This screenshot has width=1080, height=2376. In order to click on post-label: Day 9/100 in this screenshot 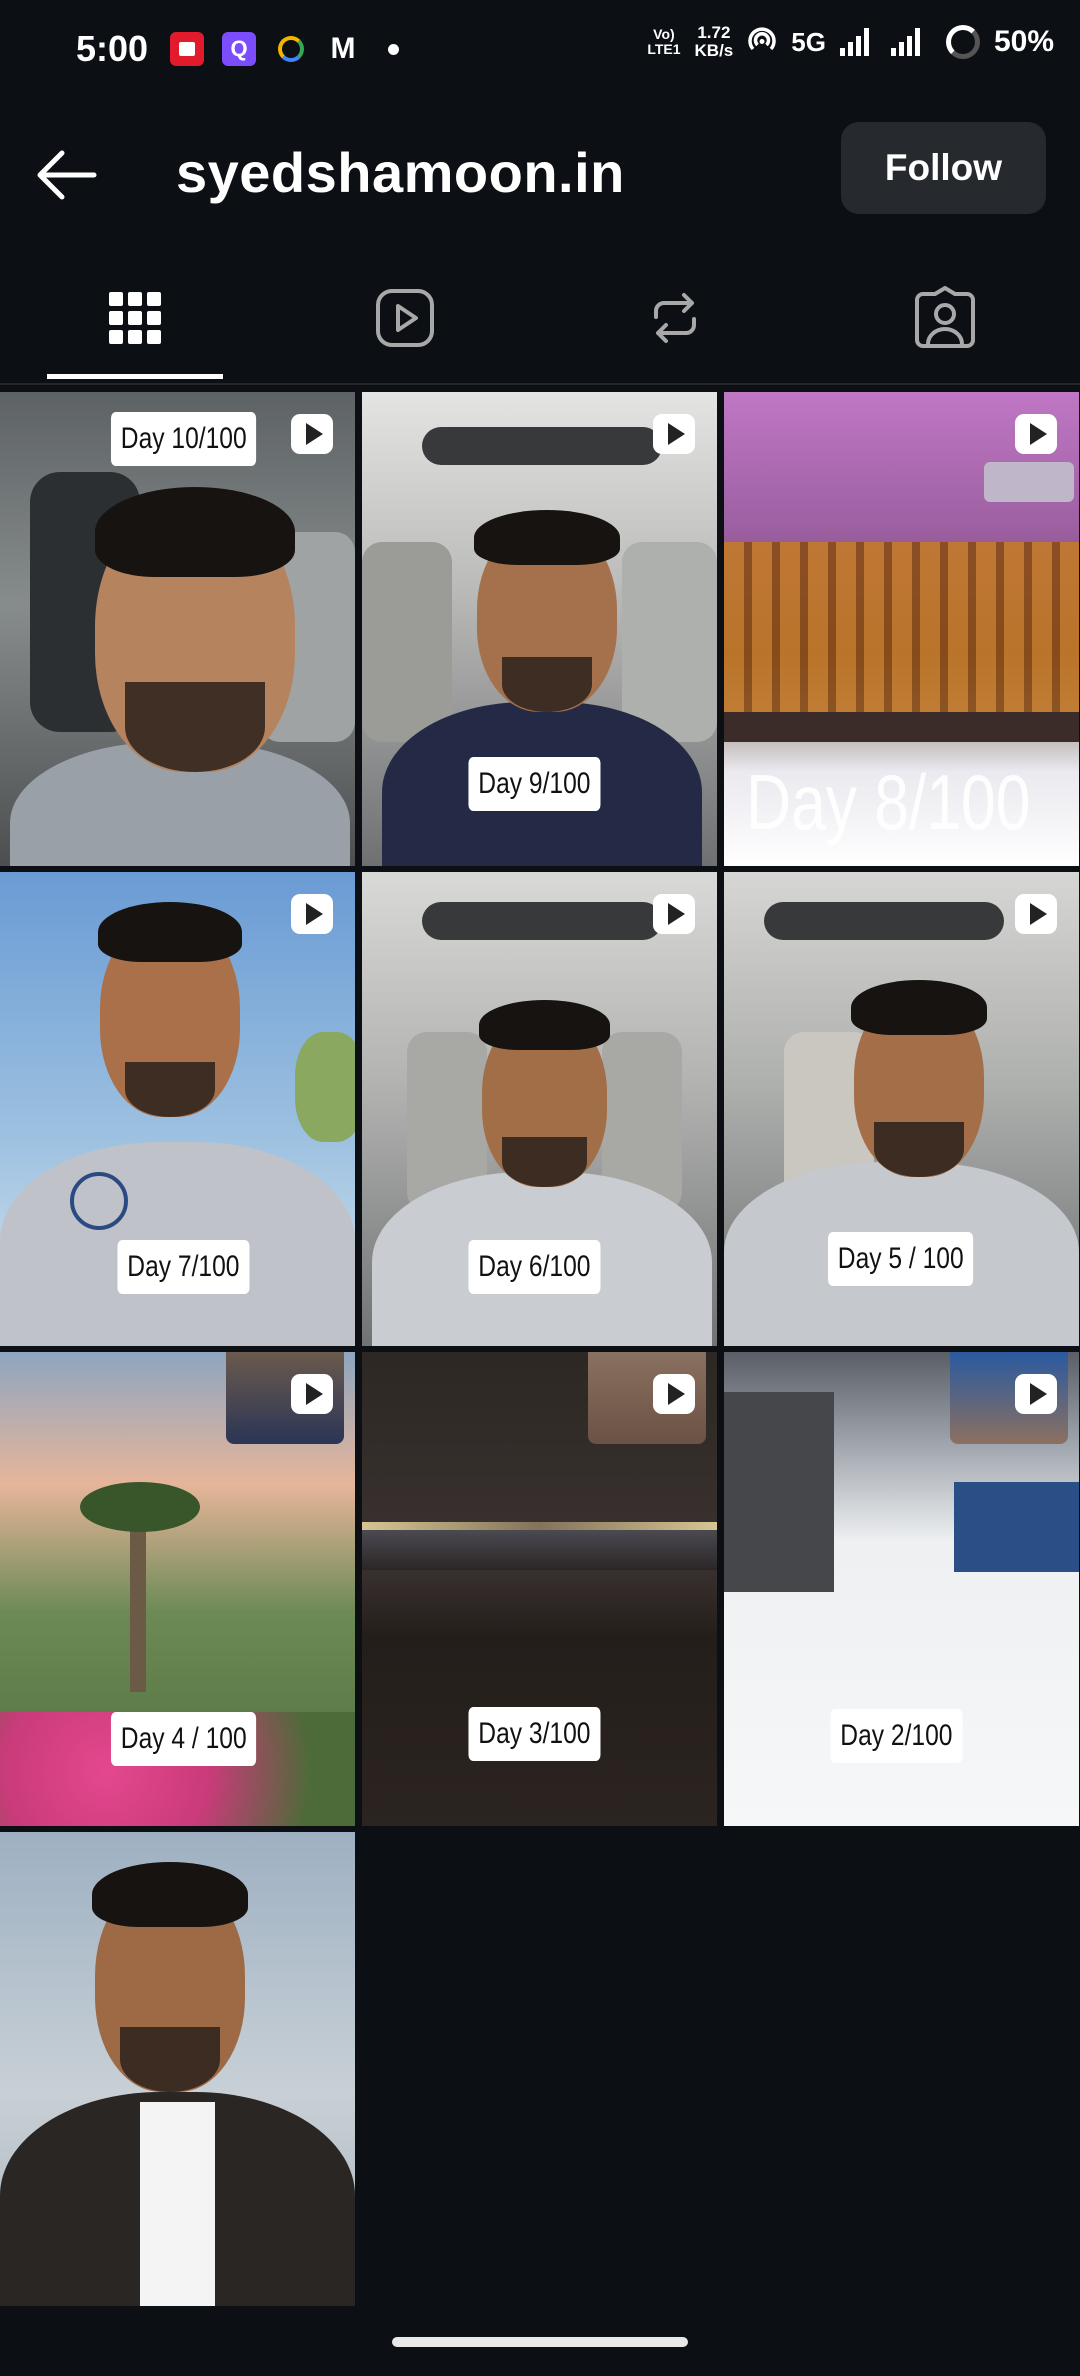, I will do `click(534, 784)`.